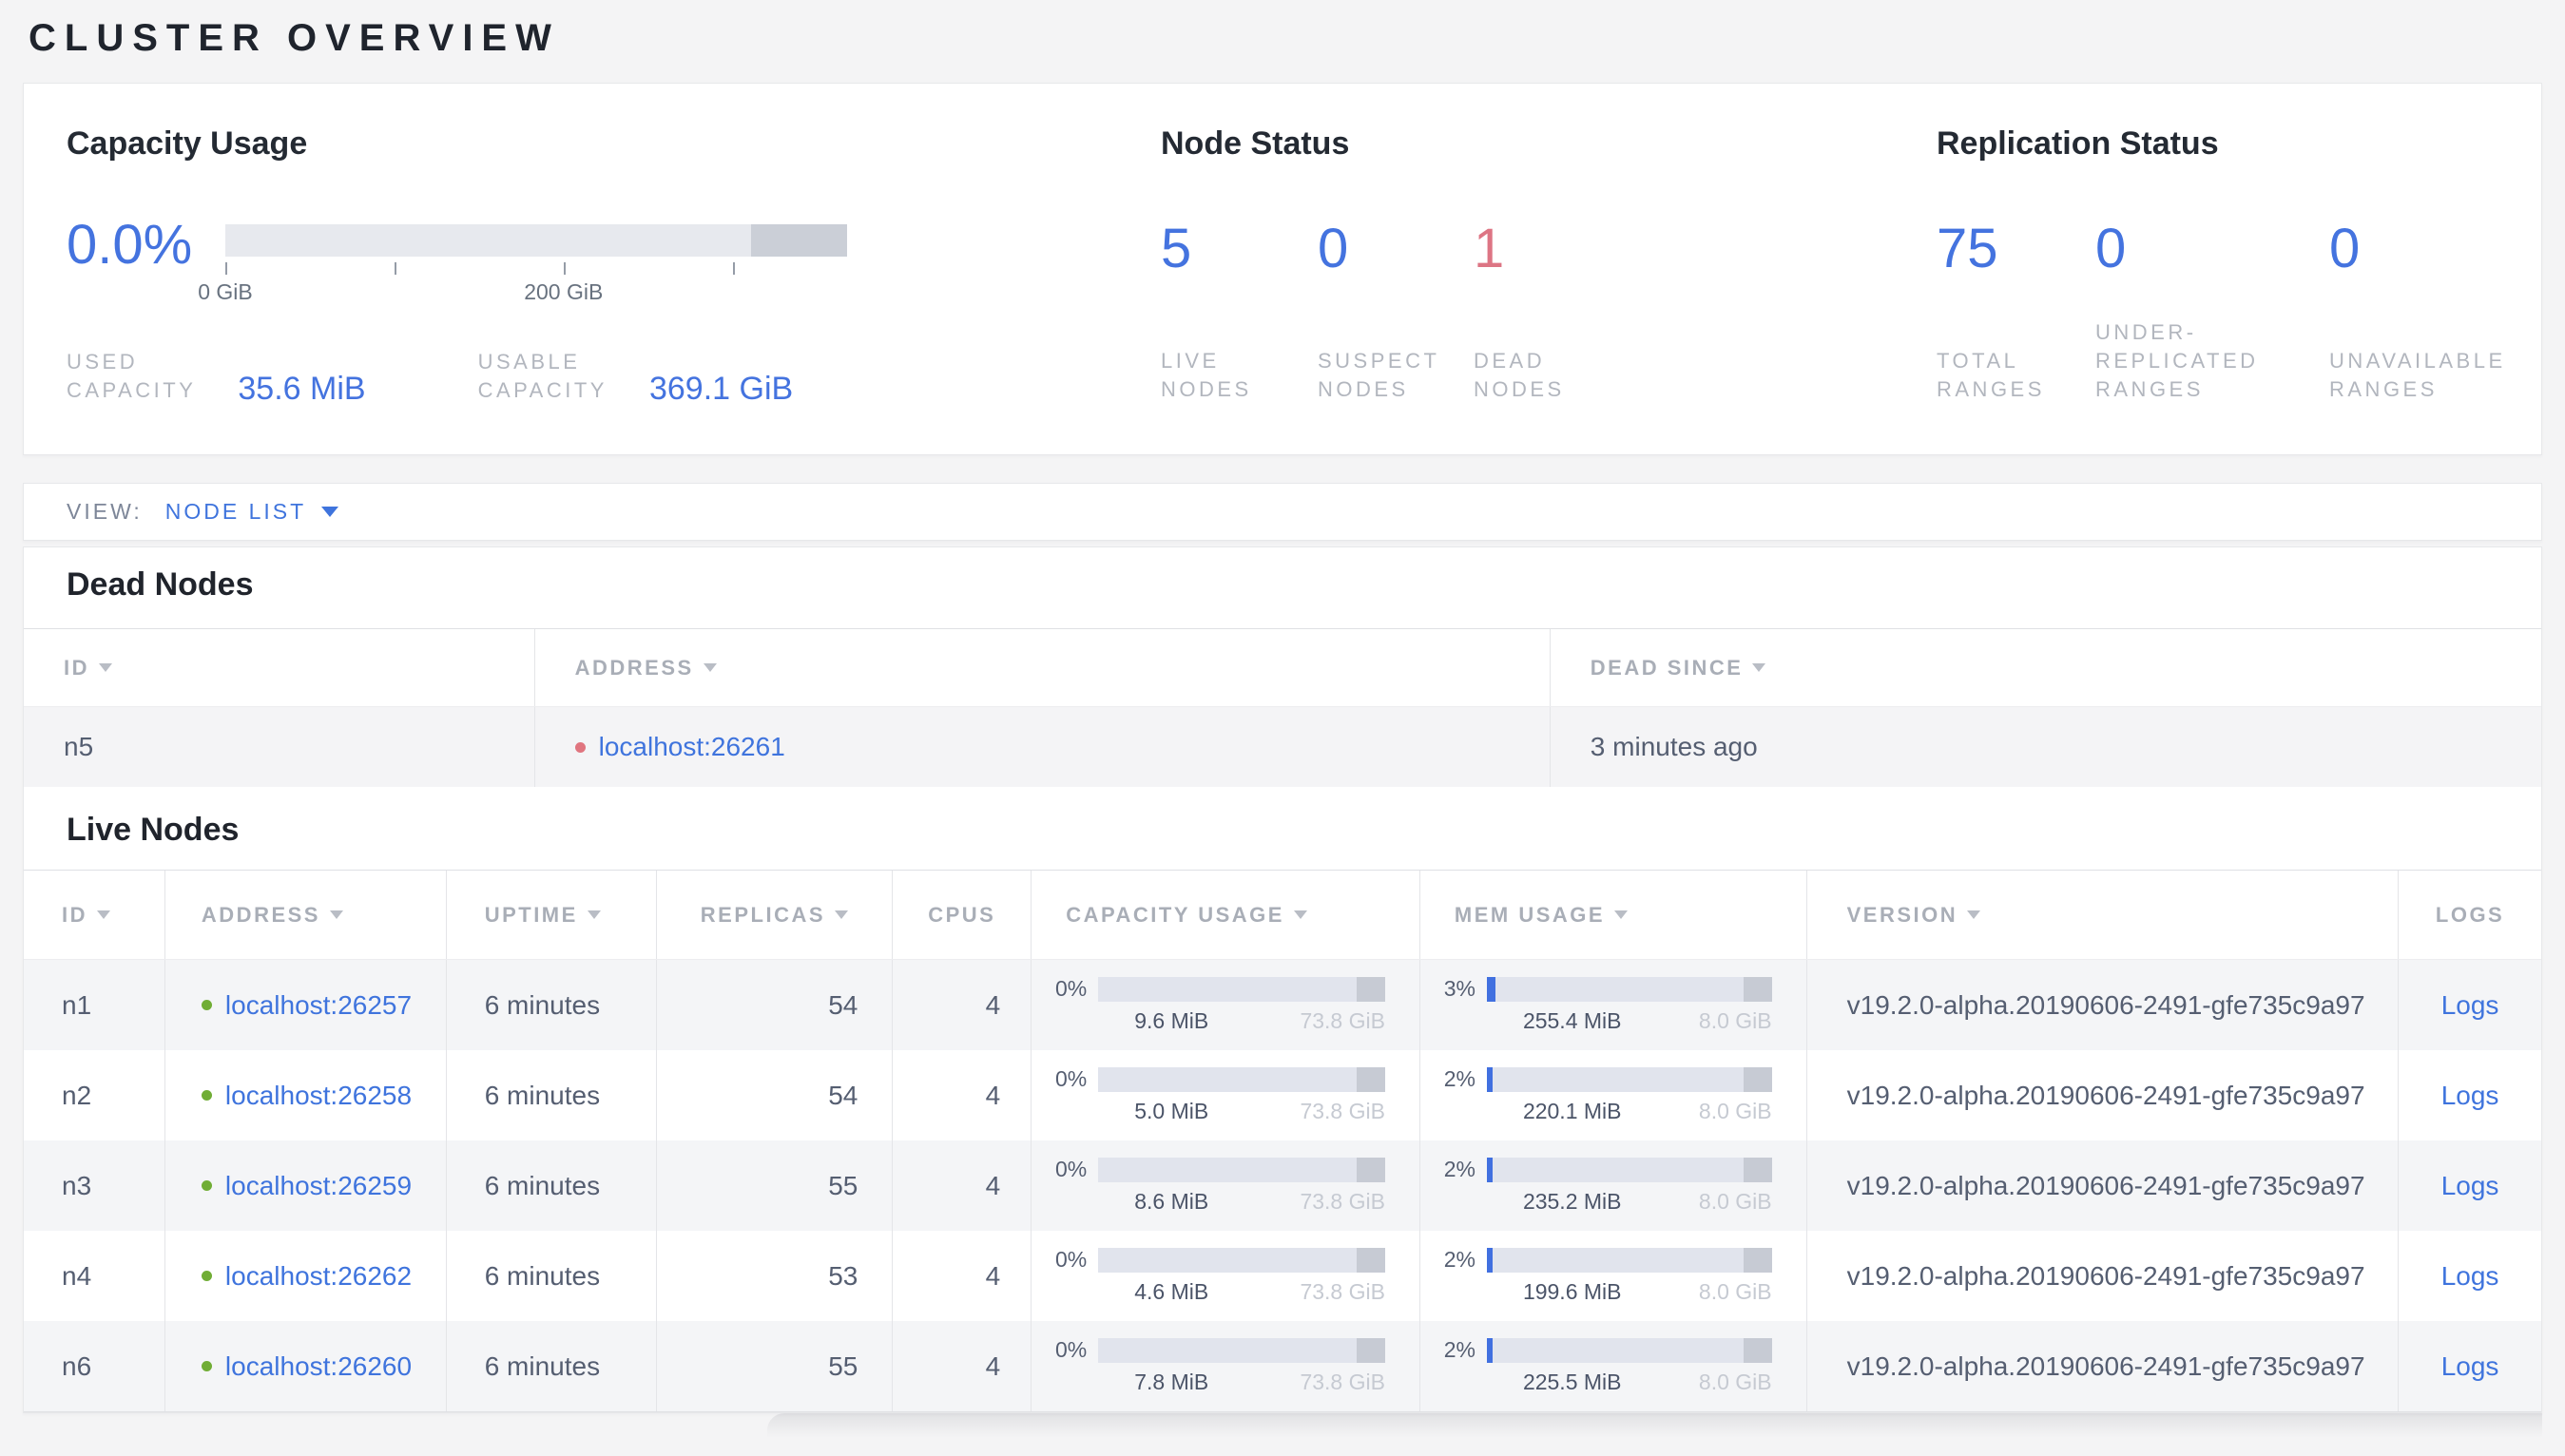 This screenshot has height=1456, width=2565. I want to click on mem-bar-reserved-segment, so click(1757, 1260).